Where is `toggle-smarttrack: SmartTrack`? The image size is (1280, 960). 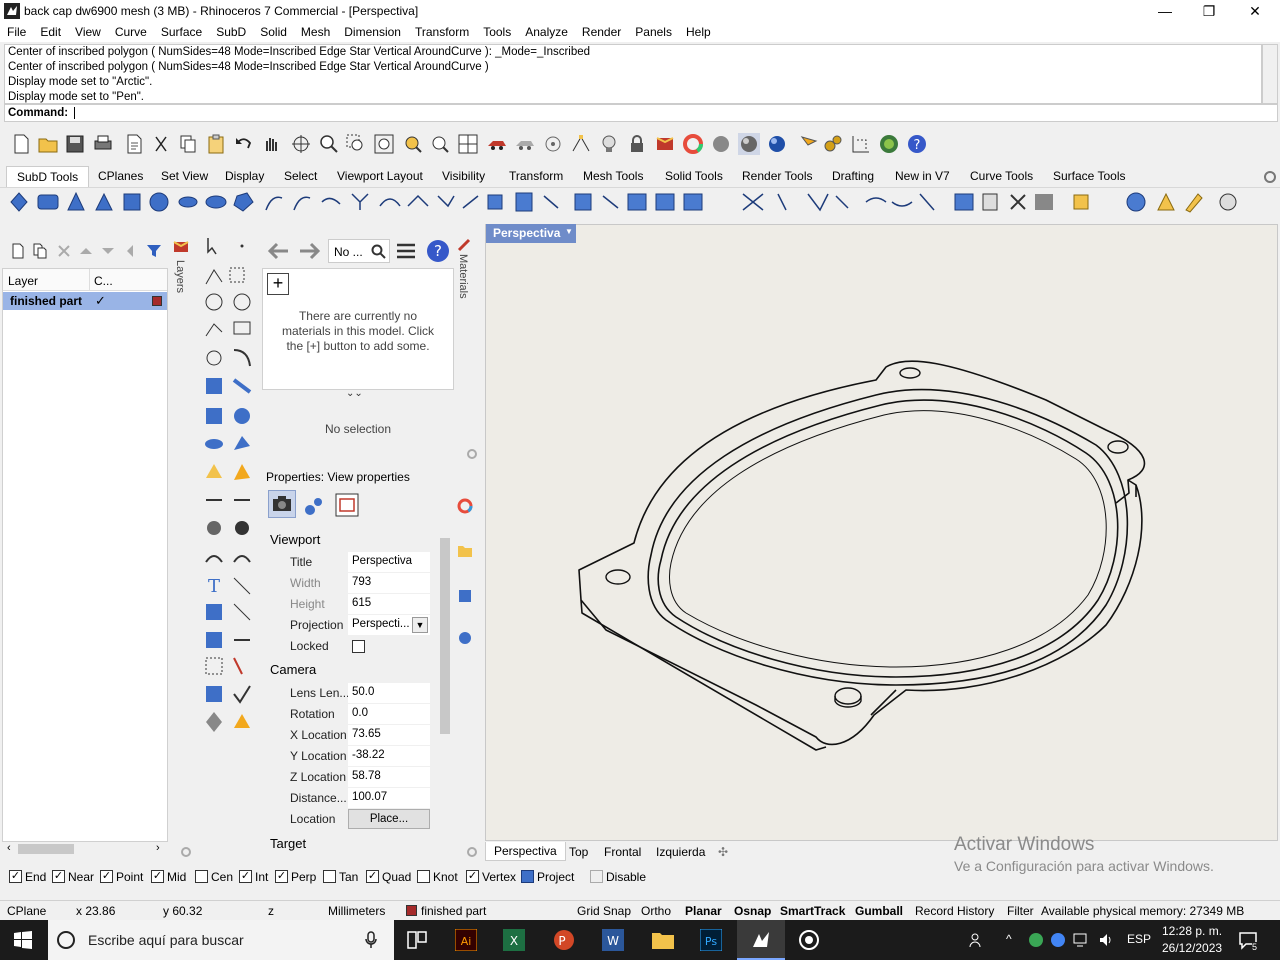 toggle-smarttrack: SmartTrack is located at coordinates (812, 911).